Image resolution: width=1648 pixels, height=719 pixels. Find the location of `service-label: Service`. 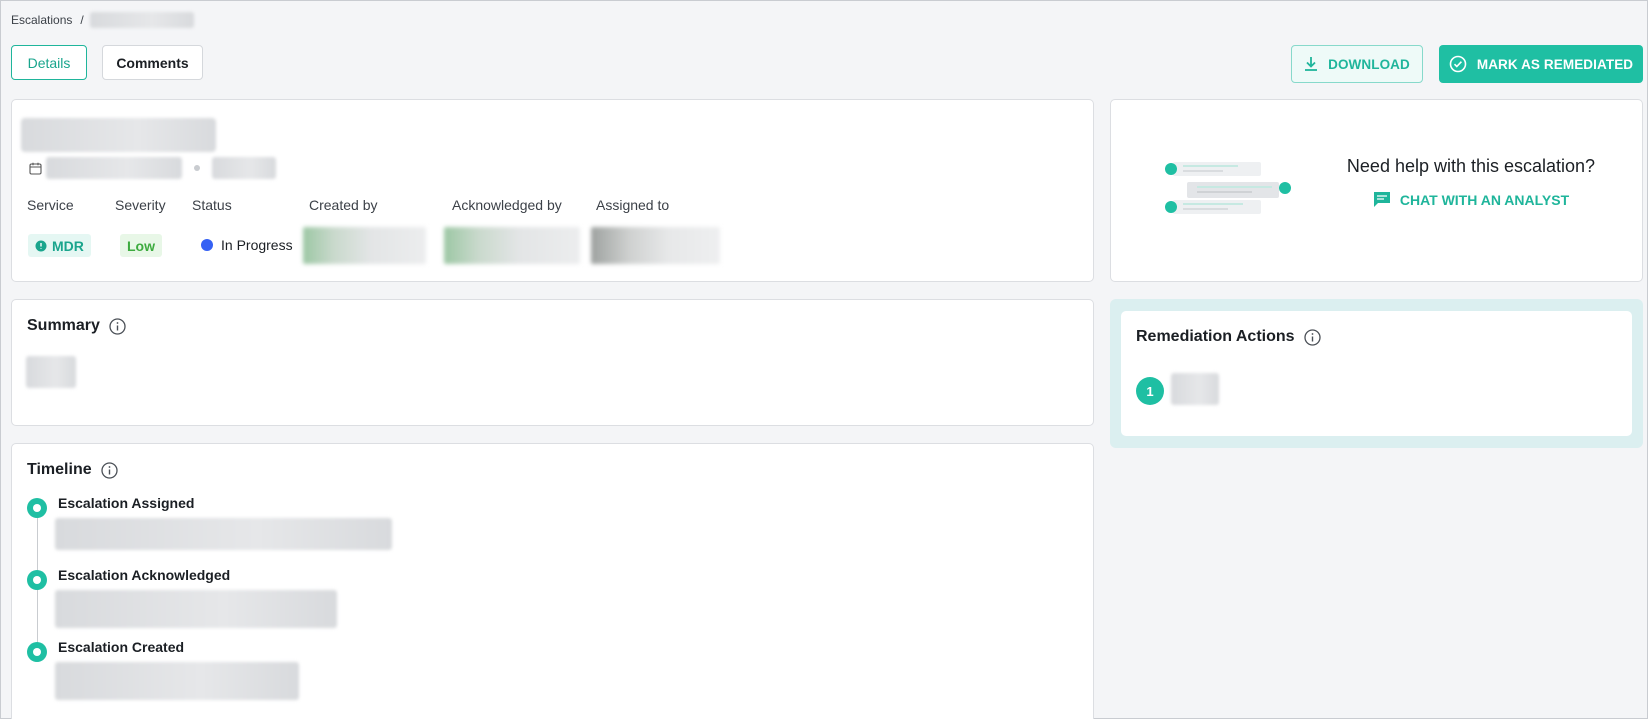

service-label: Service is located at coordinates (50, 205).